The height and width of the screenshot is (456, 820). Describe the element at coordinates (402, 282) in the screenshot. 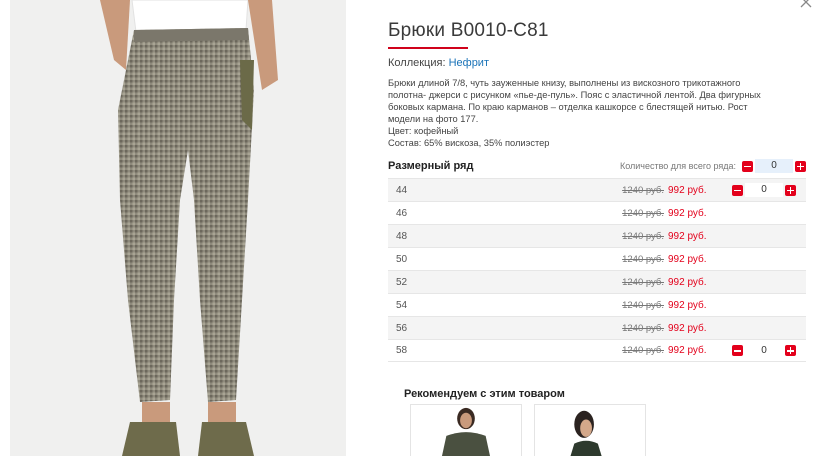

I see `size-value: 52` at that location.